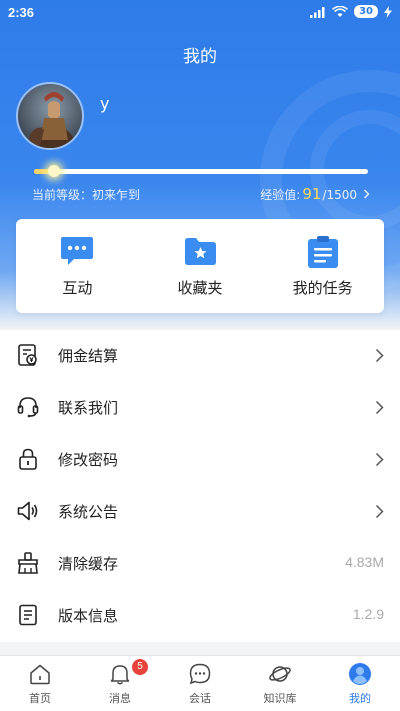  Describe the element at coordinates (200, 616) in the screenshot. I see `menu-item-version: 版本信息 1.2.9` at that location.